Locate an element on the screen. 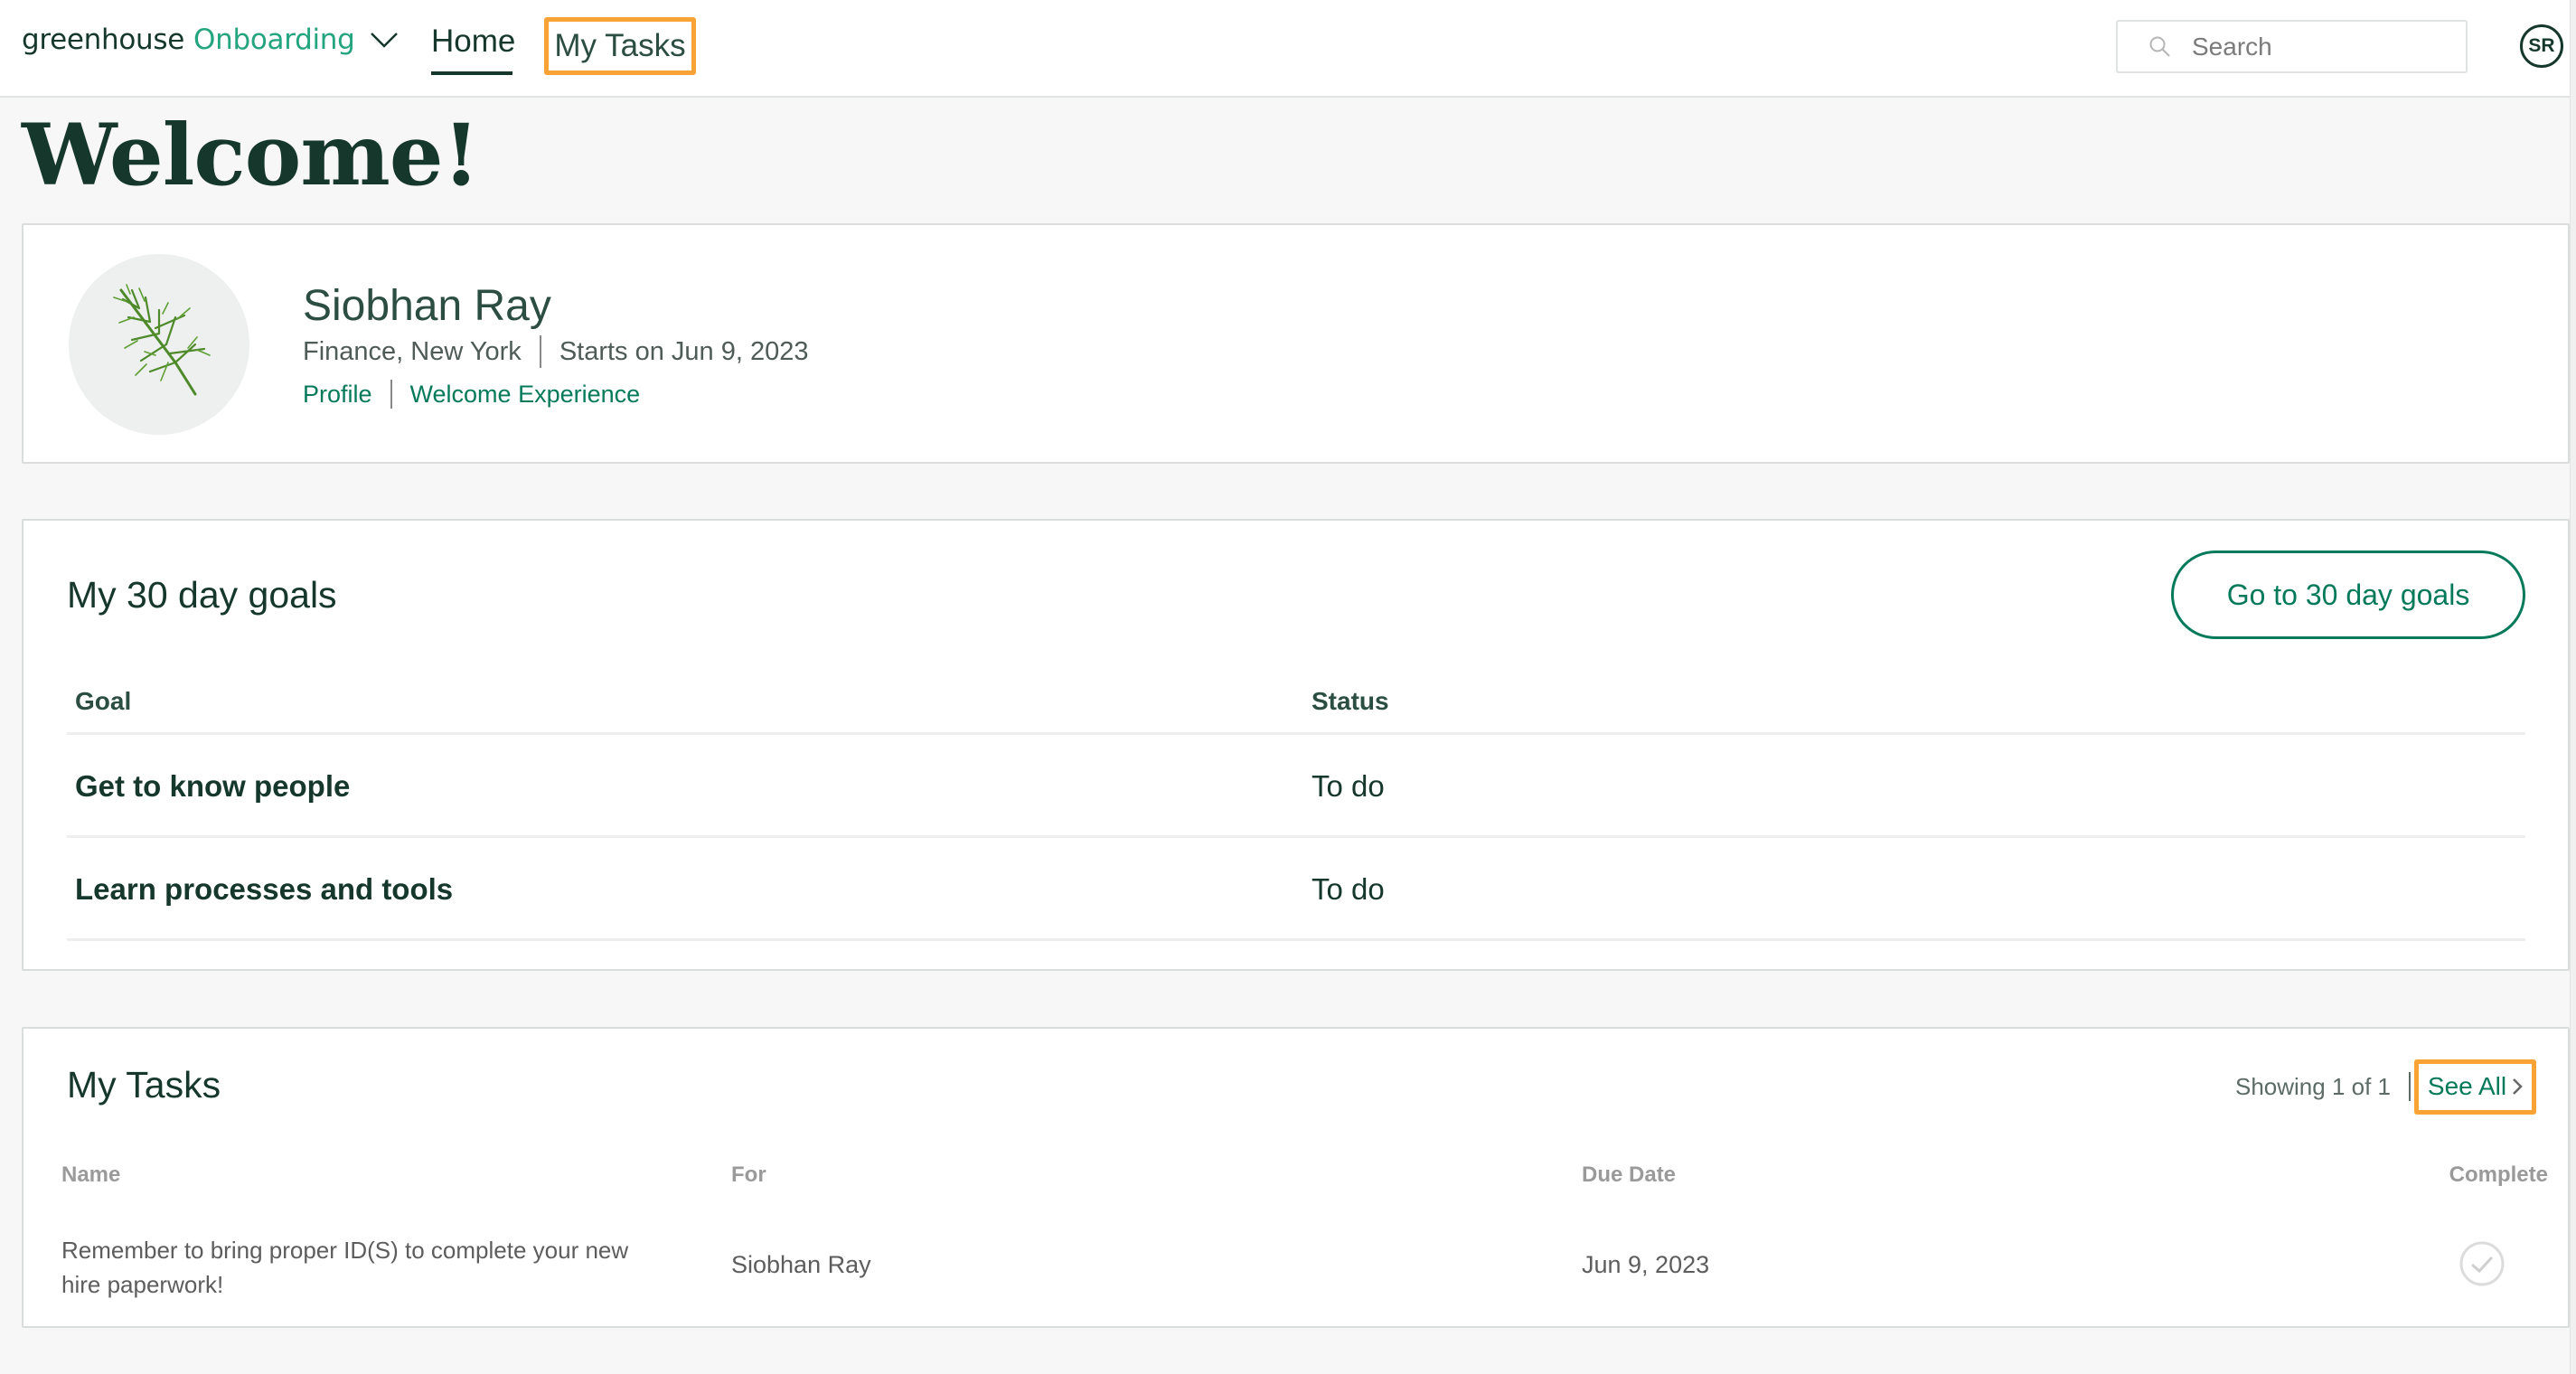 This screenshot has width=2576, height=1374. see-all-label: See All is located at coordinates (2467, 1086).